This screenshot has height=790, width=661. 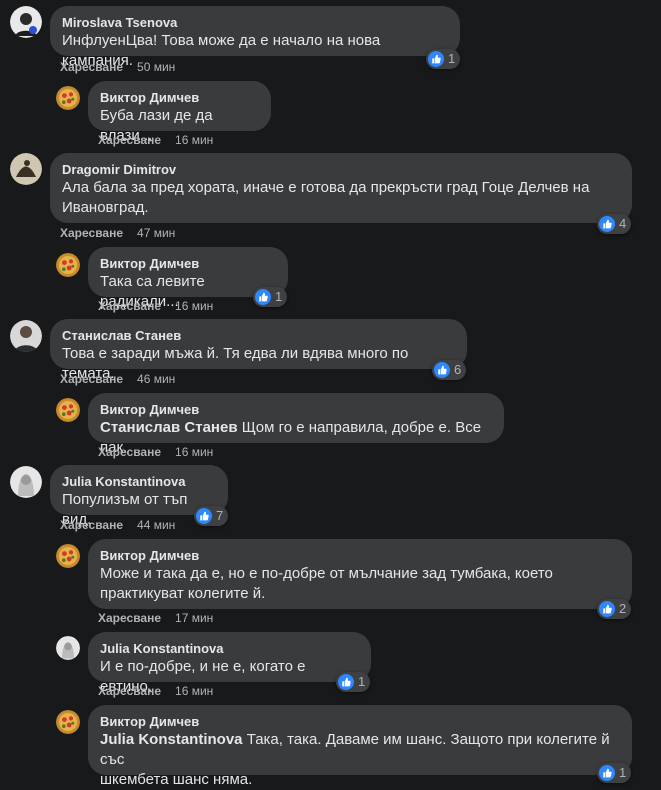 I want to click on reaction-count: 7, so click(x=211, y=516).